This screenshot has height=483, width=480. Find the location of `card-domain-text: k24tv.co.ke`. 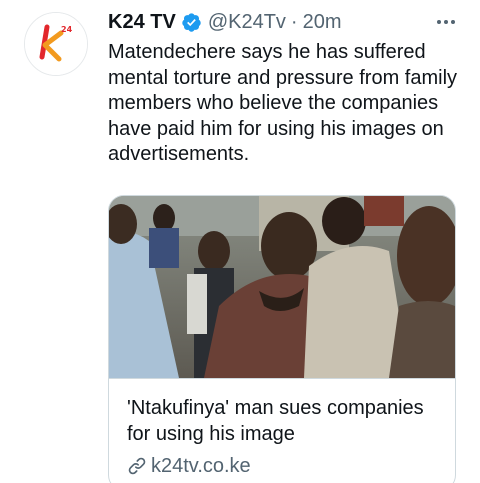

card-domain-text: k24tv.co.ke is located at coordinates (201, 465).